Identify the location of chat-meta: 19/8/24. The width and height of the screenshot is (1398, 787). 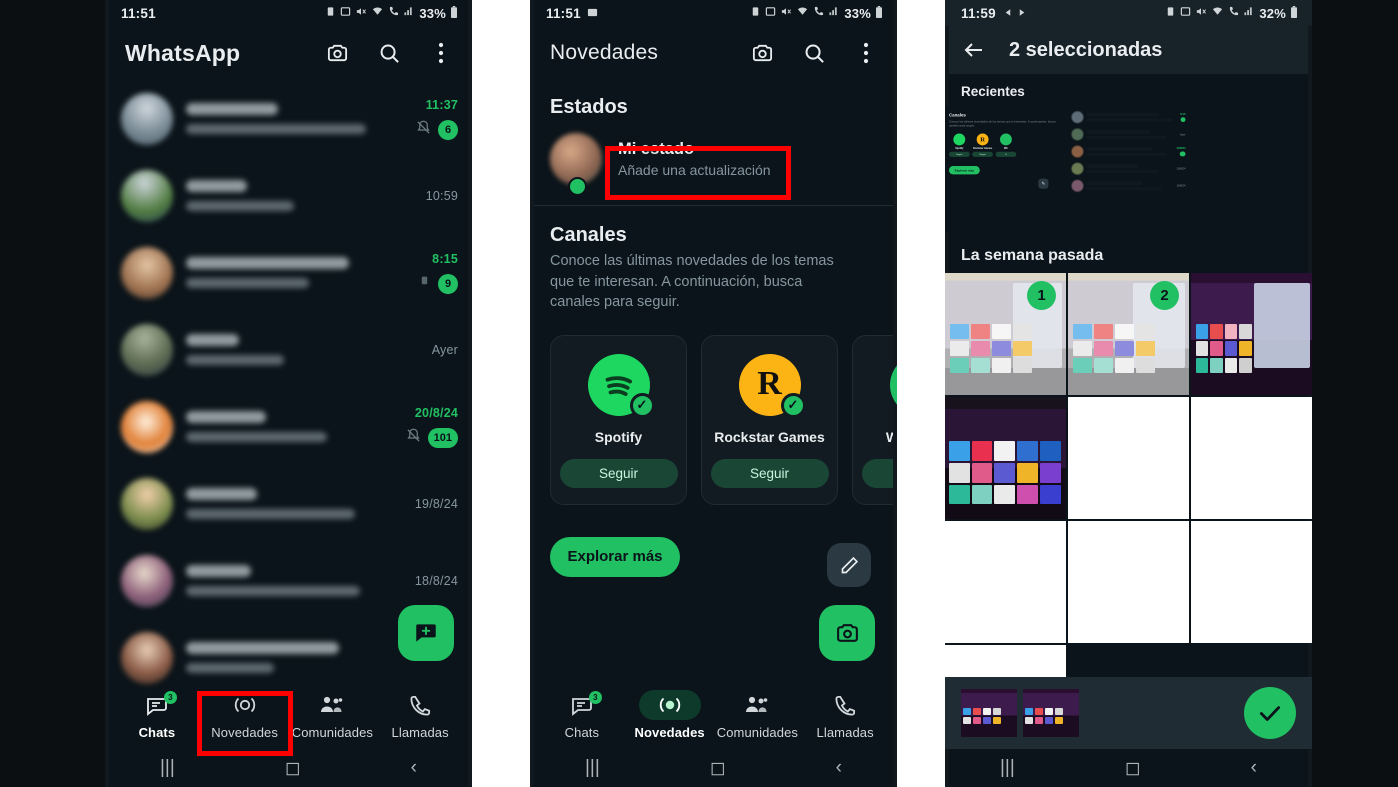
(420, 504).